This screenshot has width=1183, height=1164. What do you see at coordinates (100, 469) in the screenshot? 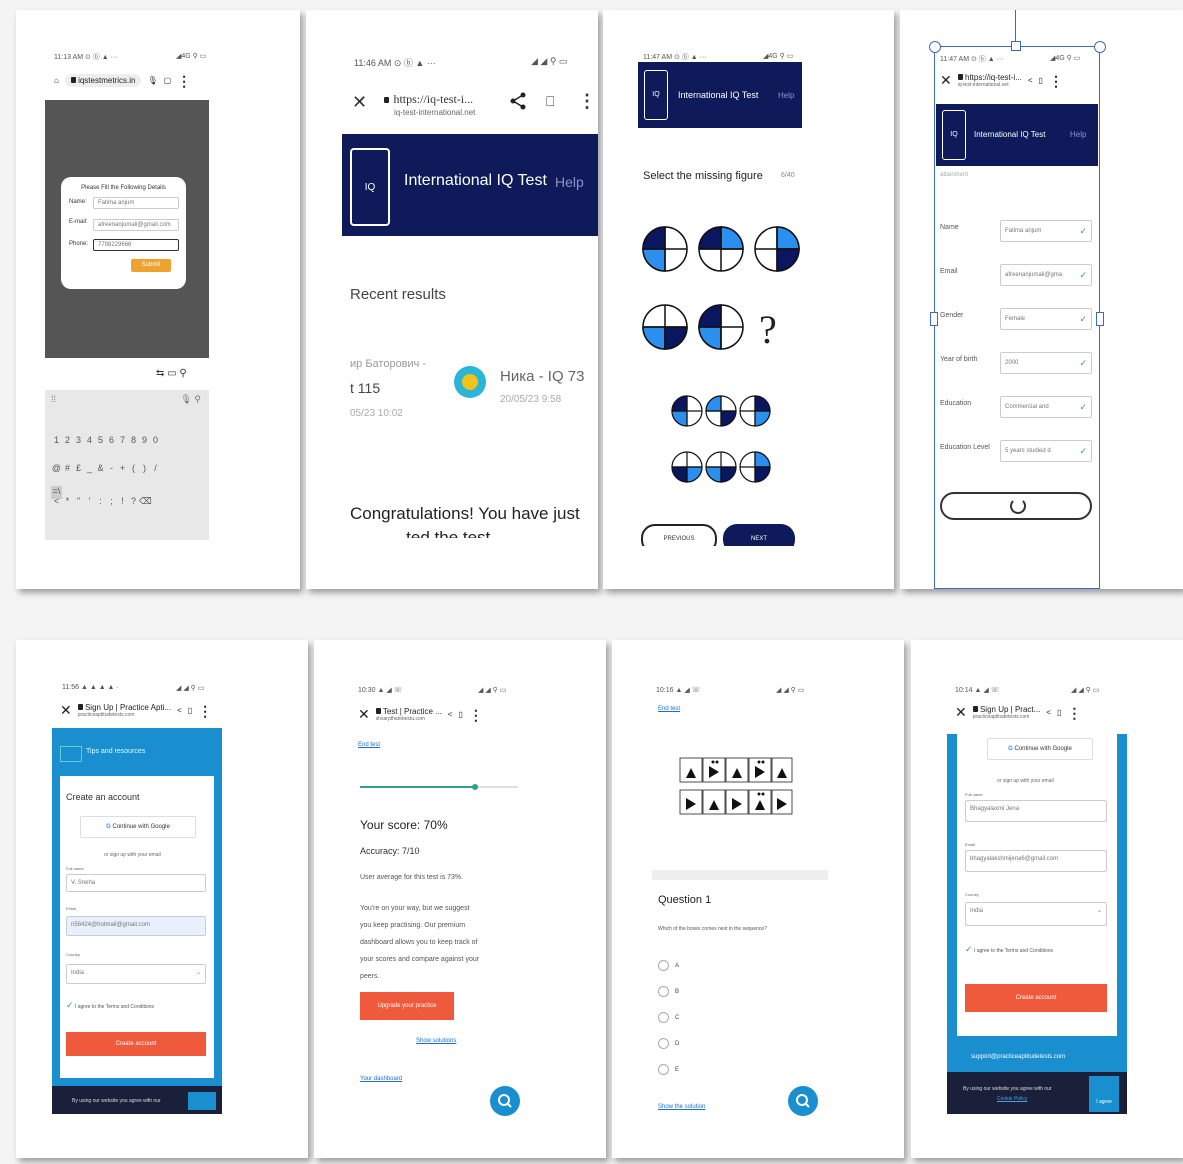
I see `key-ampersand: &` at bounding box center [100, 469].